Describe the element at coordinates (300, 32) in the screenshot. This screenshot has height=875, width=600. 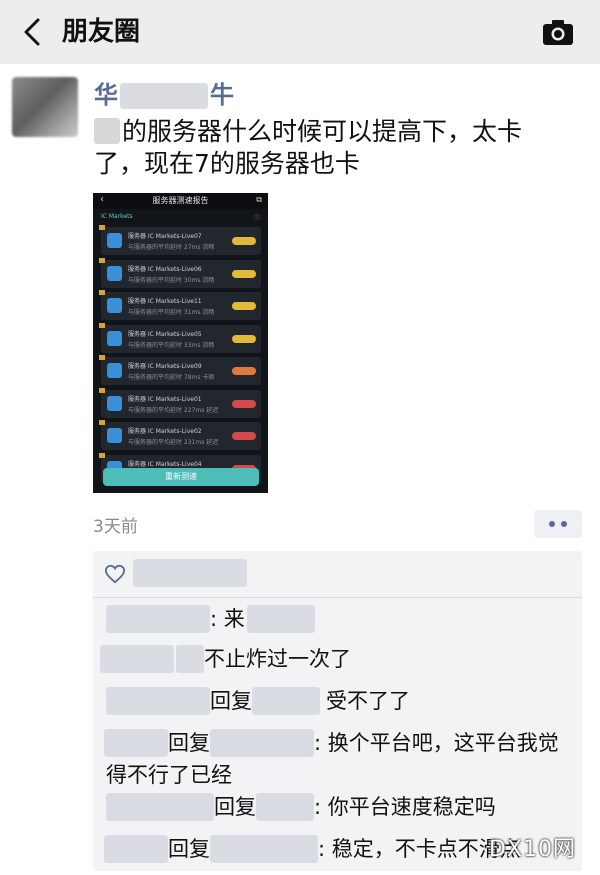
I see `top-bar: 朋友圈` at that location.